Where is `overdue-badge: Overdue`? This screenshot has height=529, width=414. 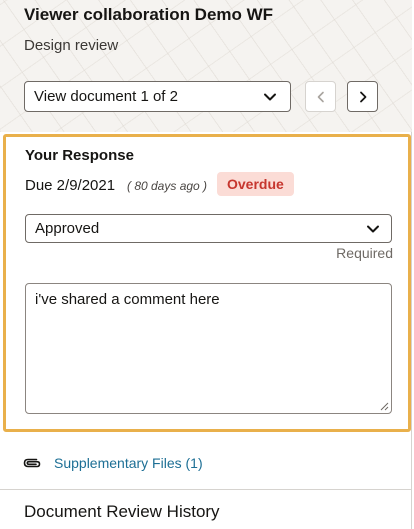 overdue-badge: Overdue is located at coordinates (255, 184).